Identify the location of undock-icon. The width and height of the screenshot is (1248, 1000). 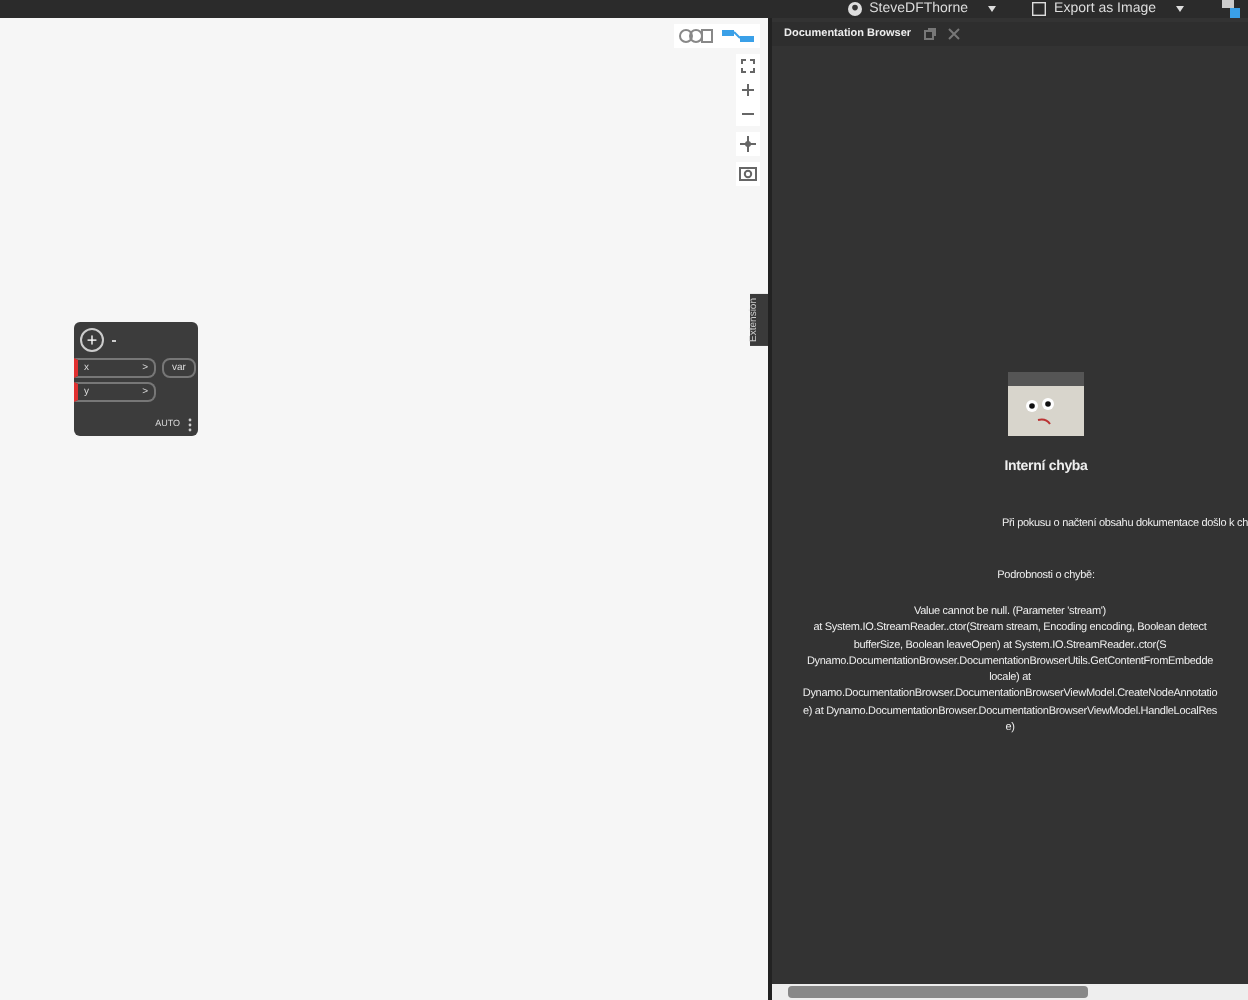
(929, 34).